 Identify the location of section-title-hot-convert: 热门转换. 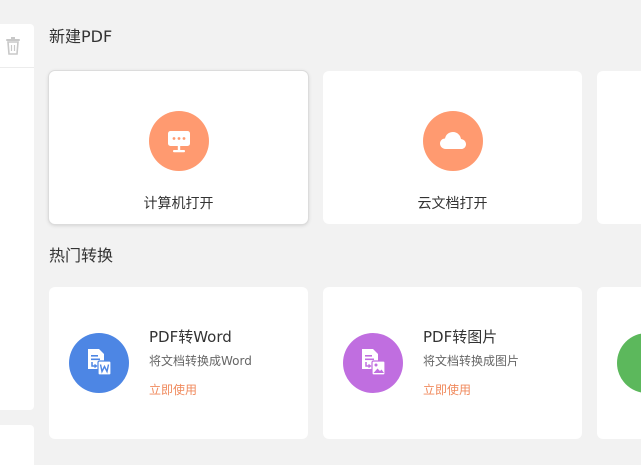
(81, 255).